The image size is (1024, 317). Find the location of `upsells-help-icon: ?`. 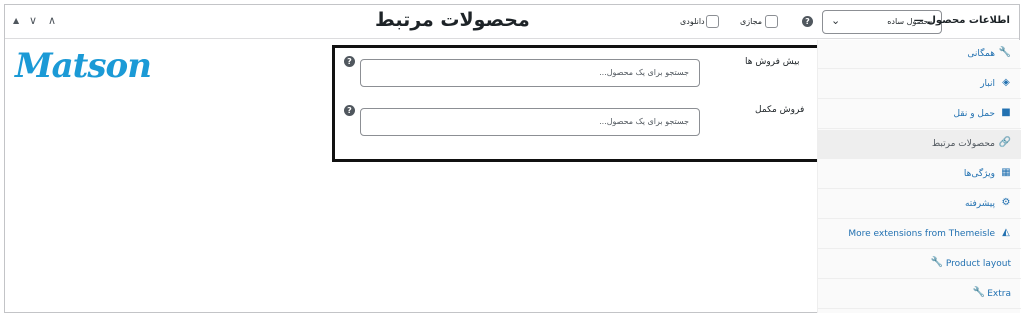

upsells-help-icon: ? is located at coordinates (349, 61).